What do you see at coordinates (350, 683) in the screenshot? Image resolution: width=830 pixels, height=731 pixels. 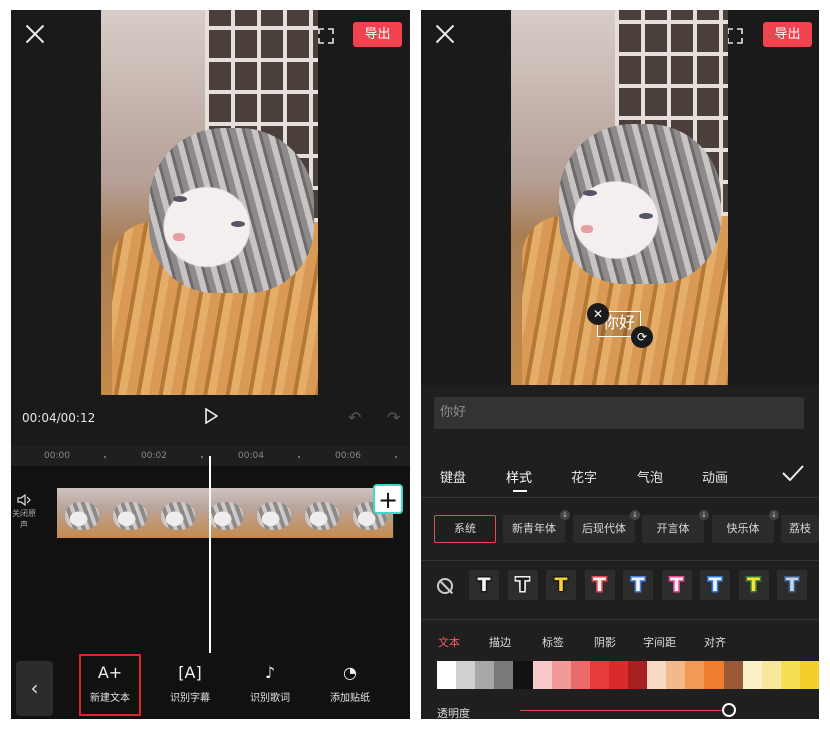 I see `add-sticker-button: ◔ 添加贴纸` at bounding box center [350, 683].